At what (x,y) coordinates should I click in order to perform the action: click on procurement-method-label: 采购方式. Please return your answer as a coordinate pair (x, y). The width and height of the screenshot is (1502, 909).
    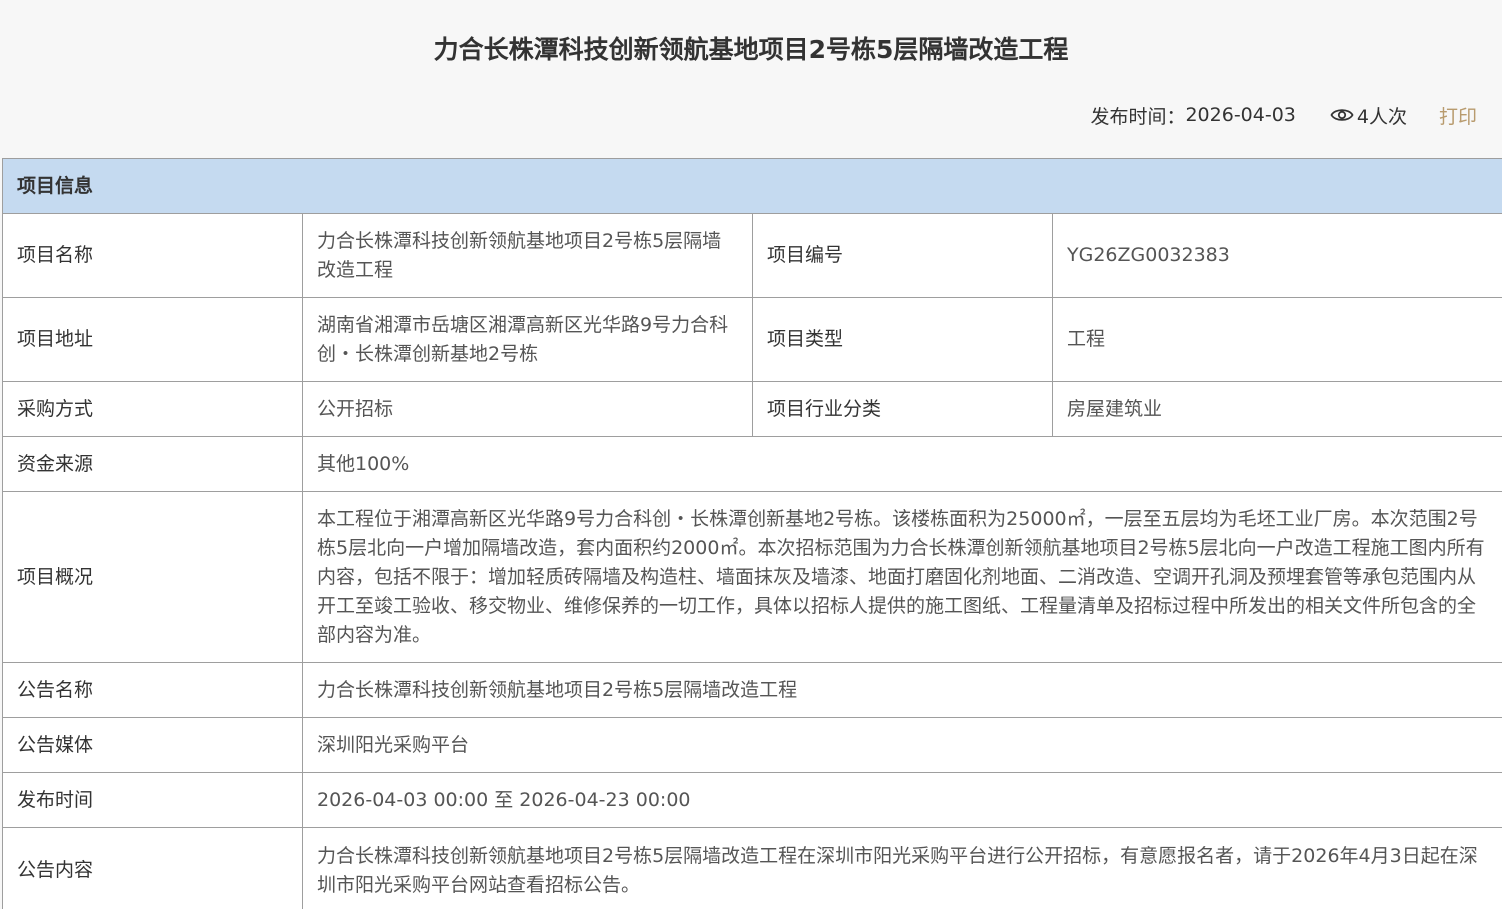
    Looking at the image, I should click on (152, 409).